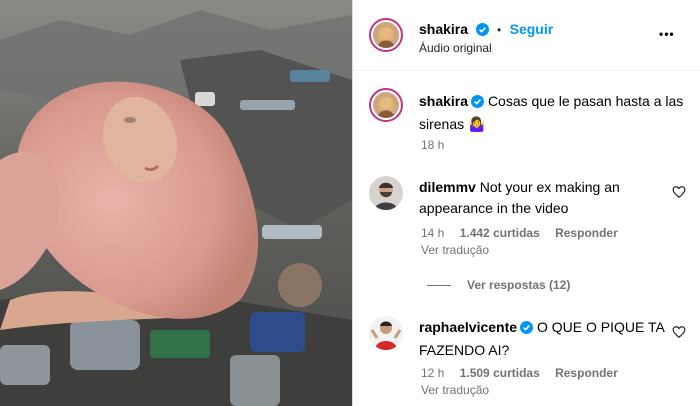 Image resolution: width=700 pixels, height=406 pixels. I want to click on post-header: shakira • Seguir Áudio original •••, so click(526, 35).